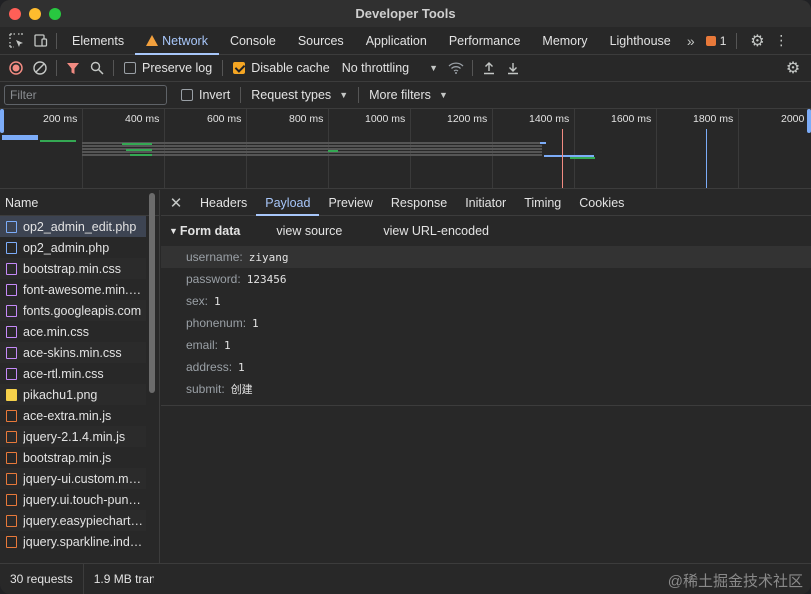 Image resolution: width=811 pixels, height=594 pixels. What do you see at coordinates (40, 41) in the screenshot?
I see `device-toolbar-icon` at bounding box center [40, 41].